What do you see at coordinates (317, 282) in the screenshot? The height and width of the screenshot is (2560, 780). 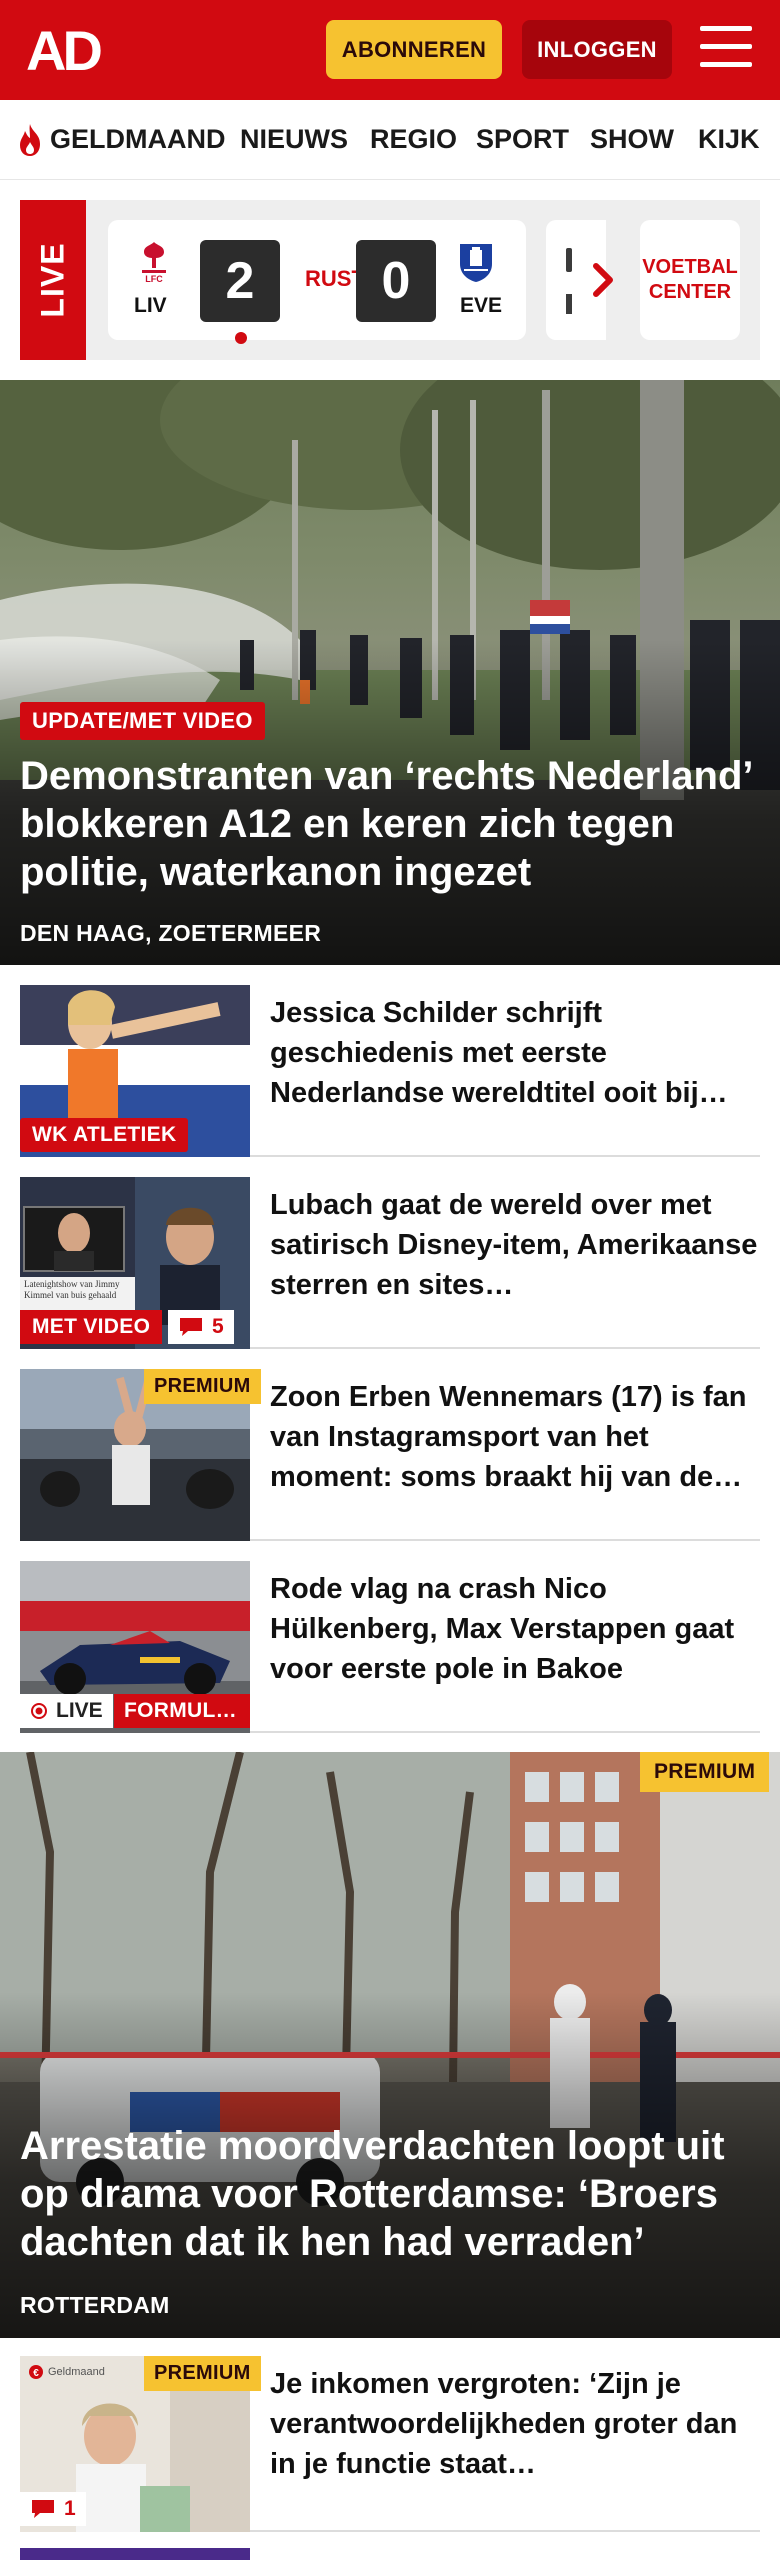 I see `match-card: LFC LIV 2 RUST 0 EVE` at bounding box center [317, 282].